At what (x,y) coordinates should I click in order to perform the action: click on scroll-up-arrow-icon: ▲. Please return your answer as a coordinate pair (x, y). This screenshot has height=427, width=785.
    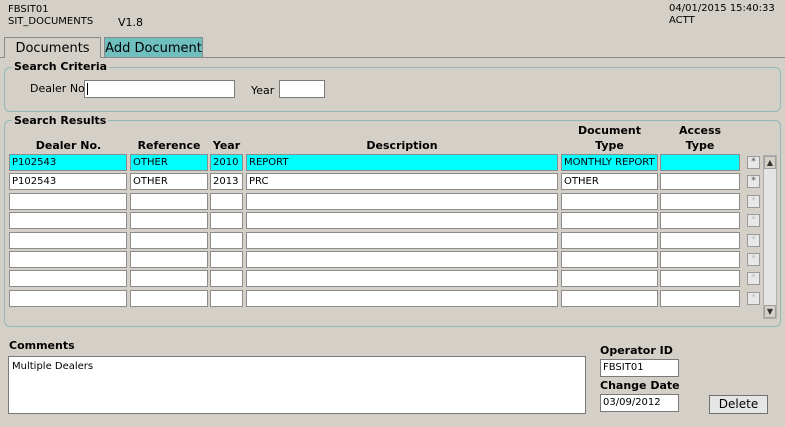
    Looking at the image, I should click on (770, 162).